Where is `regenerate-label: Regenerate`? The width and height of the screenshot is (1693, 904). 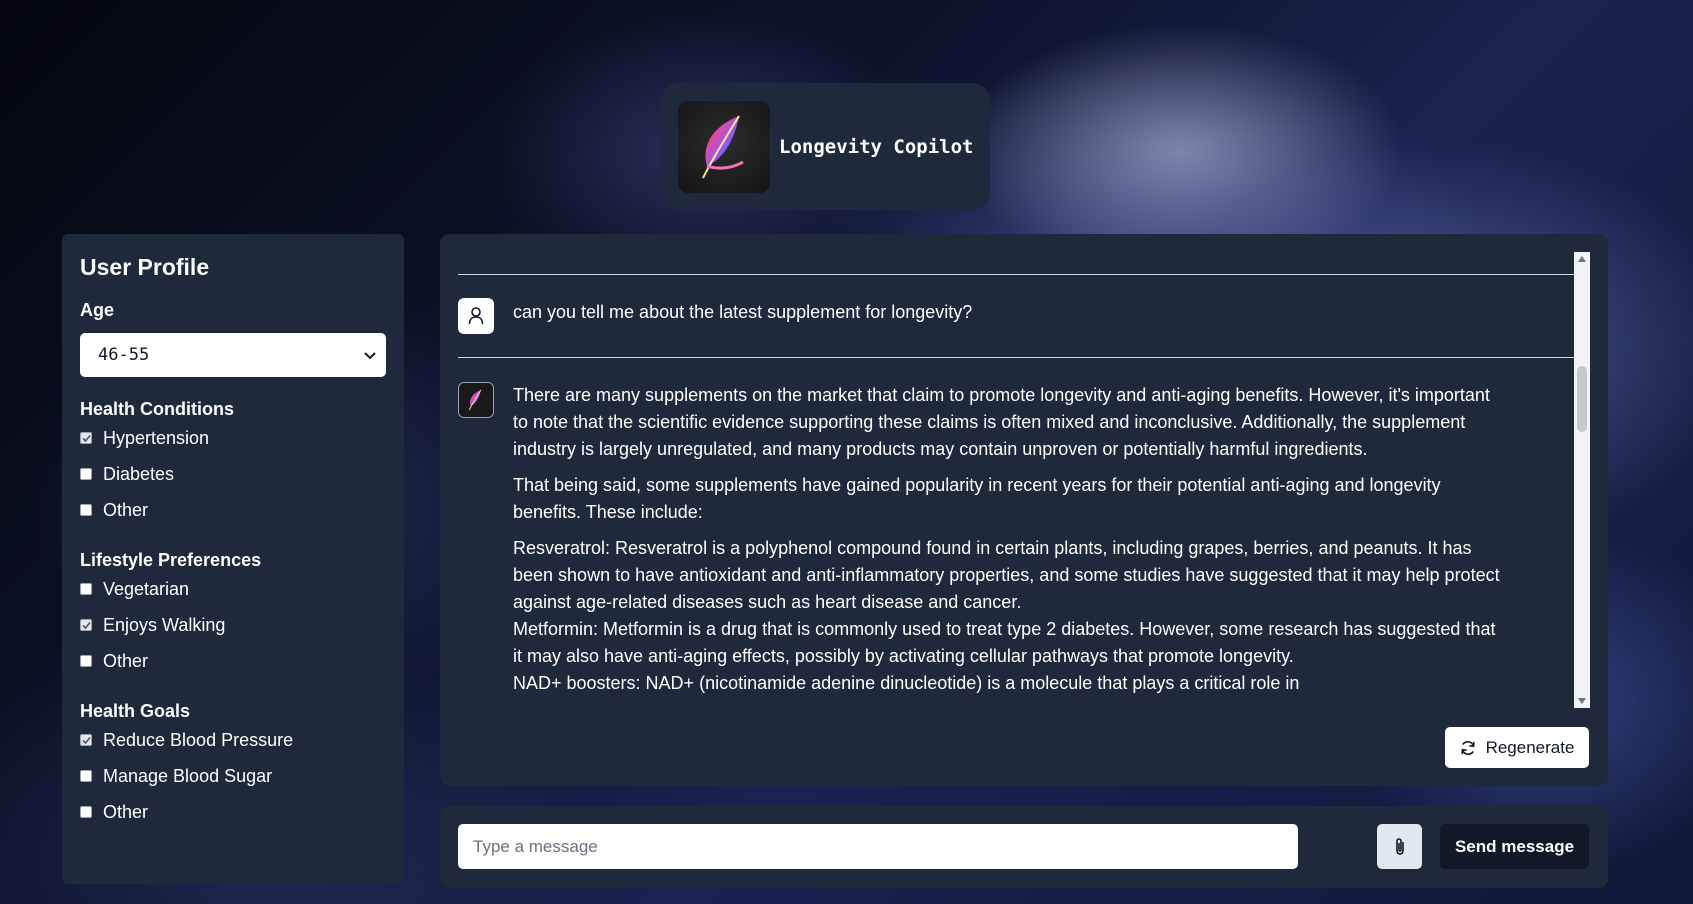 regenerate-label: Regenerate is located at coordinates (1530, 747).